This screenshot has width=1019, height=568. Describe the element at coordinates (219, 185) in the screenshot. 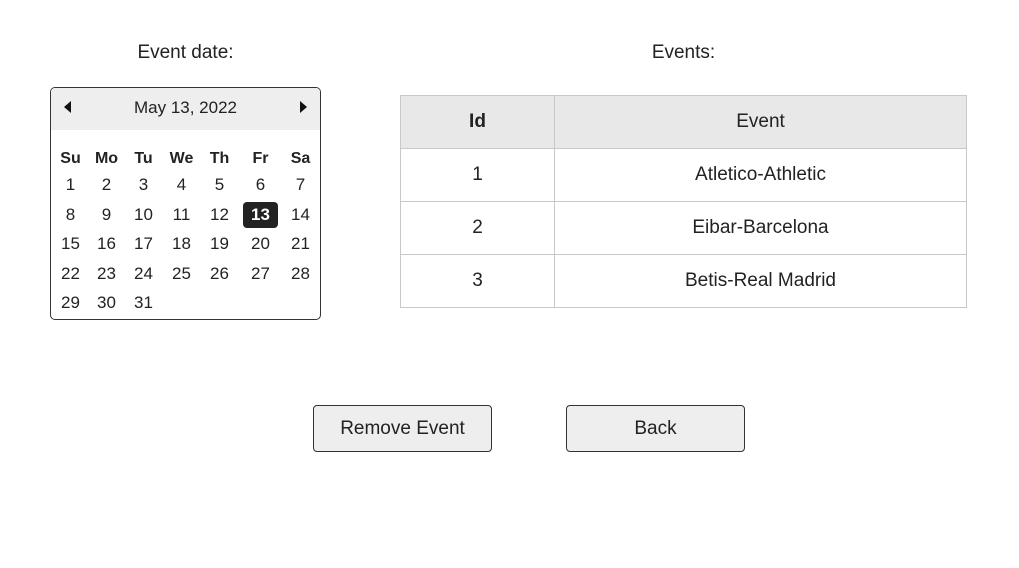

I see `calendar-day: 5` at that location.